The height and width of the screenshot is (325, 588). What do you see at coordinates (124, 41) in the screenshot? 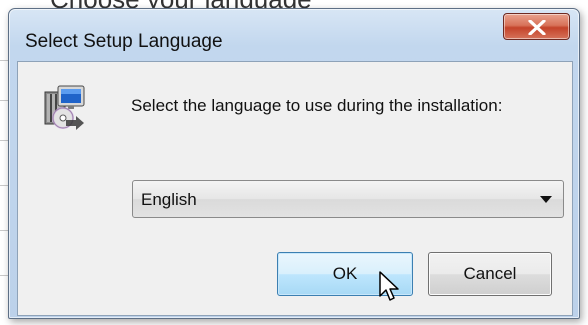
I see `dialog-title: Select Setup Language` at bounding box center [124, 41].